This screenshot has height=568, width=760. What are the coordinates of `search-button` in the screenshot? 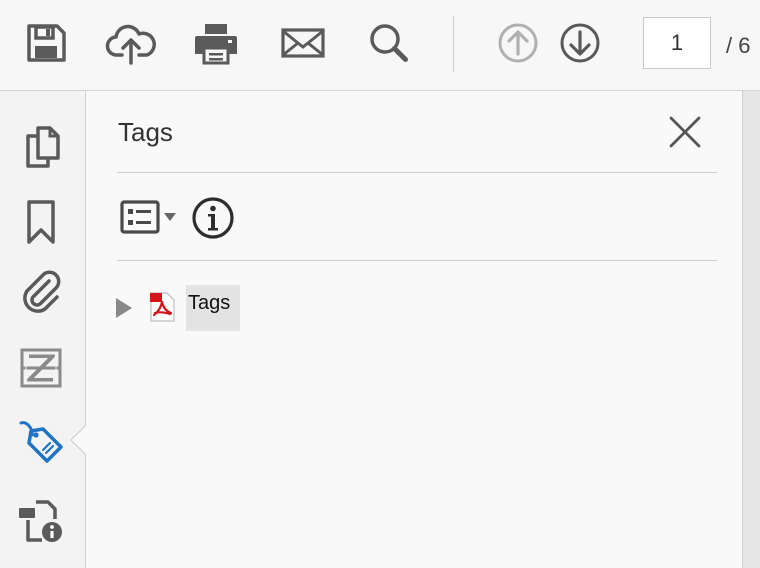 It's located at (389, 43).